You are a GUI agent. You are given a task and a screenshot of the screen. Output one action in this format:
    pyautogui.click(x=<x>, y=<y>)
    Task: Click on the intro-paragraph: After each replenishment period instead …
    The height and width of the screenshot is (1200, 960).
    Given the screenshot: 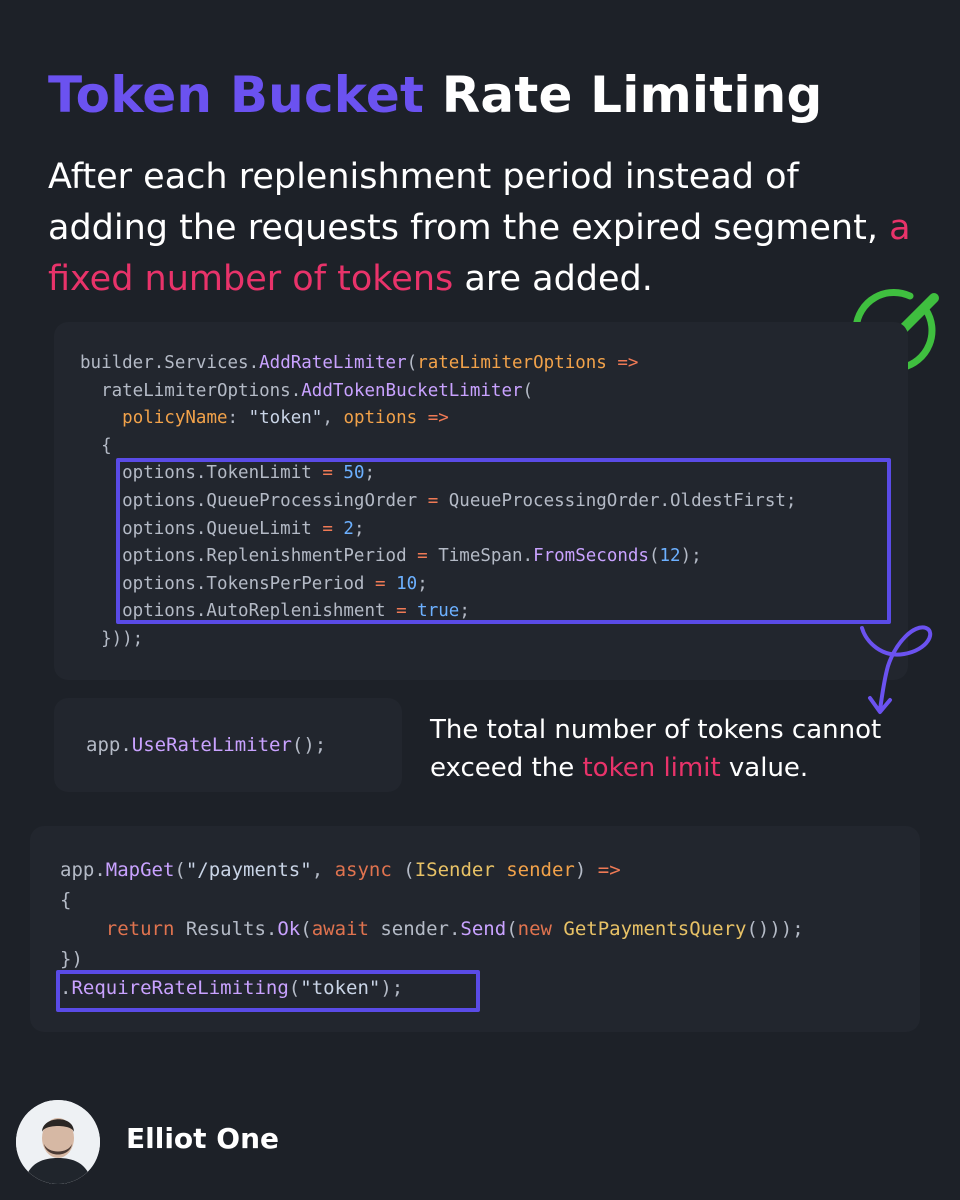 What is the action you would take?
    pyautogui.click(x=488, y=228)
    